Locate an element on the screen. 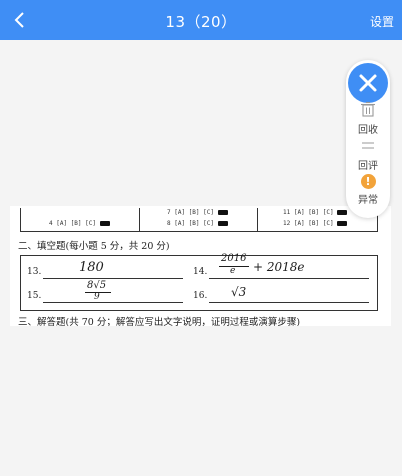 The image size is (402, 476). close-icon is located at coordinates (368, 83).